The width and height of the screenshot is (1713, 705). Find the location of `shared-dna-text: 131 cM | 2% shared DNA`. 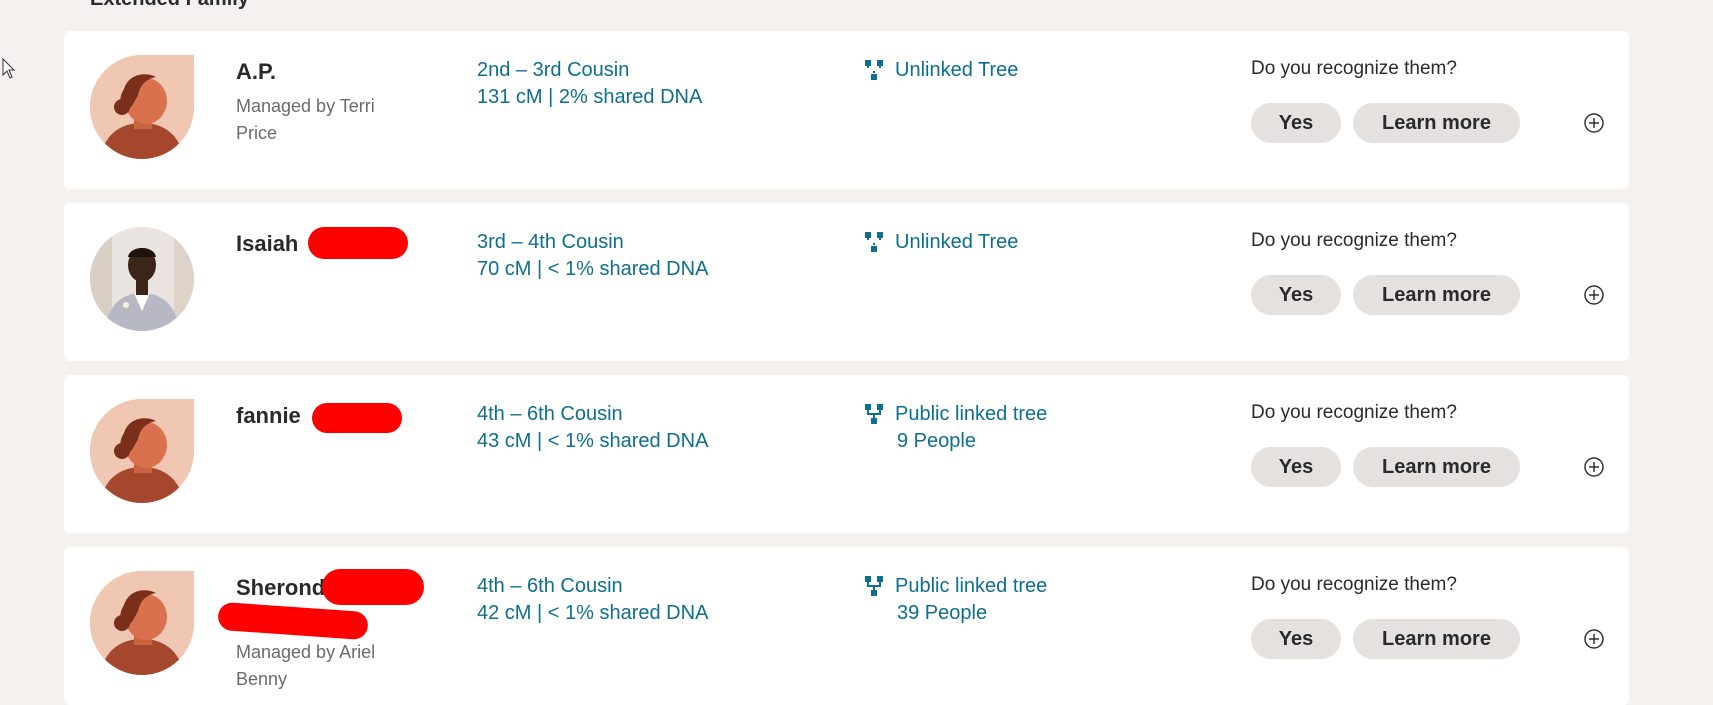

shared-dna-text: 131 cM | 2% shared DNA is located at coordinates (589, 97).